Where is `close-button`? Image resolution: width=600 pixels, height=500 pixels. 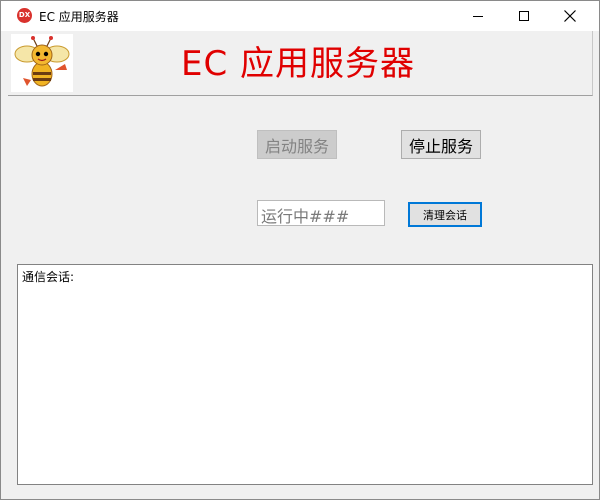 close-button is located at coordinates (570, 16).